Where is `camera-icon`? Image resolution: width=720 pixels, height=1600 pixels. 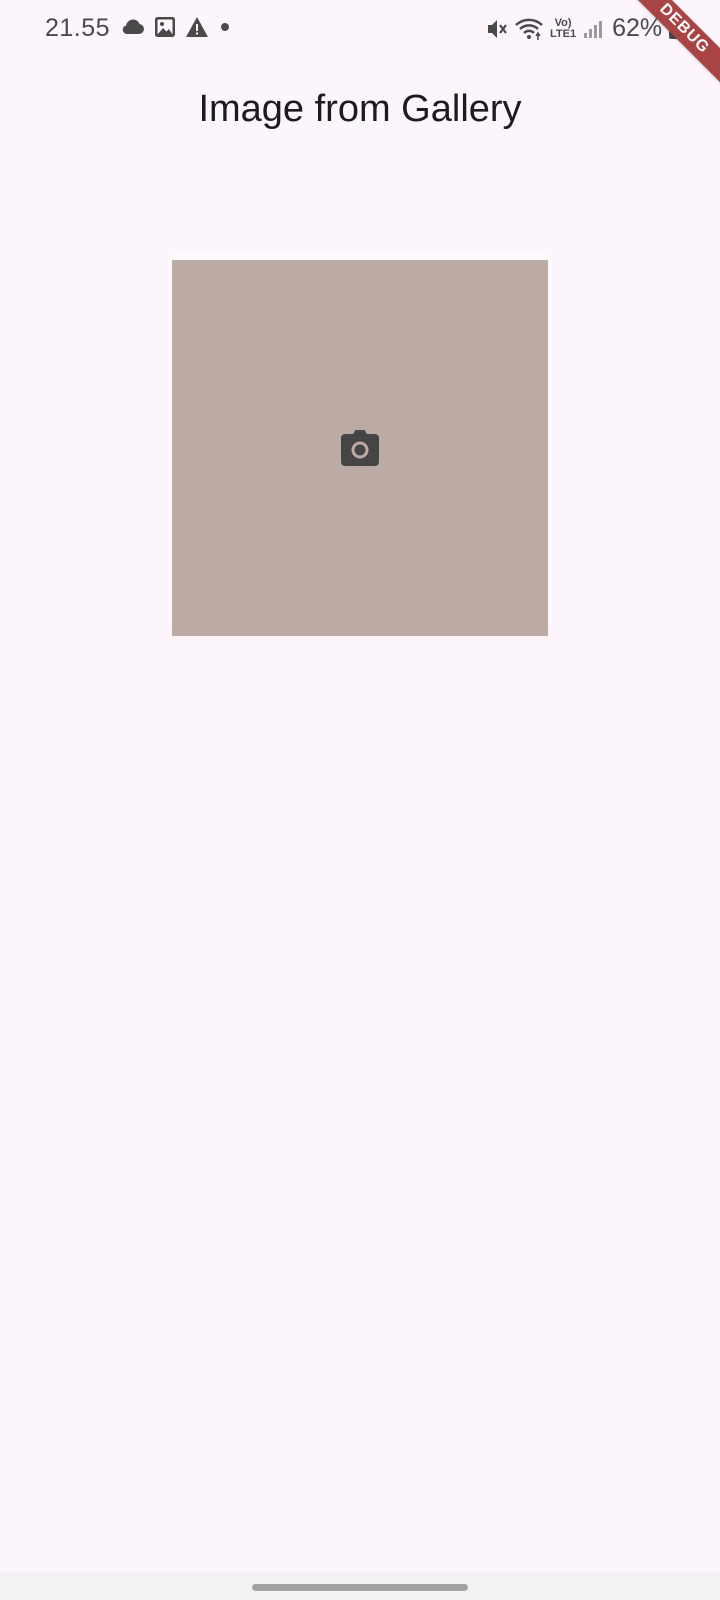
camera-icon is located at coordinates (360, 448).